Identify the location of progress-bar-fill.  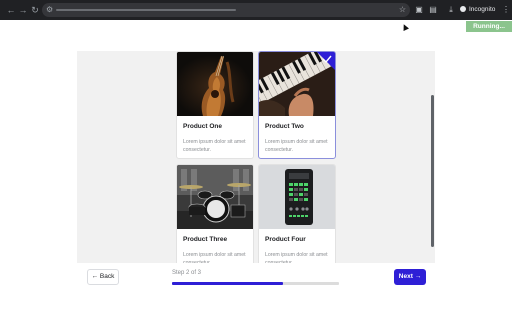
(228, 283).